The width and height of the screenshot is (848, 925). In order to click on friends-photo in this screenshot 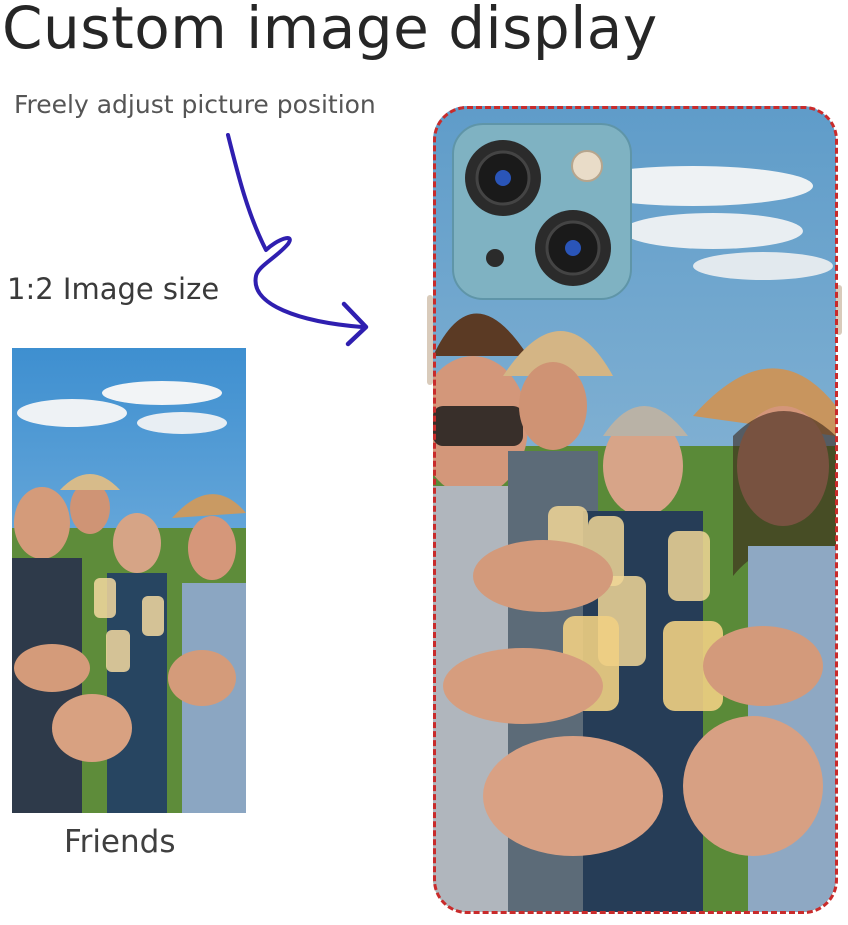, I will do `click(129, 580)`.